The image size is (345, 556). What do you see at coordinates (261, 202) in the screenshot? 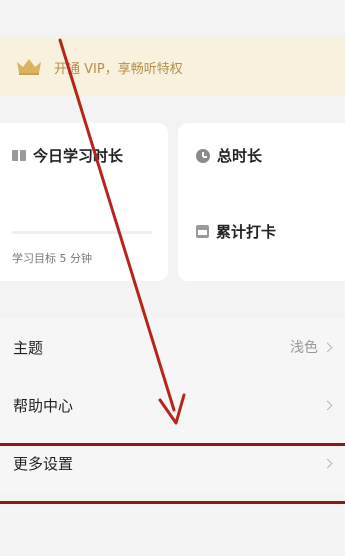
I see `total-stats-card: 总时长 累计打卡` at bounding box center [261, 202].